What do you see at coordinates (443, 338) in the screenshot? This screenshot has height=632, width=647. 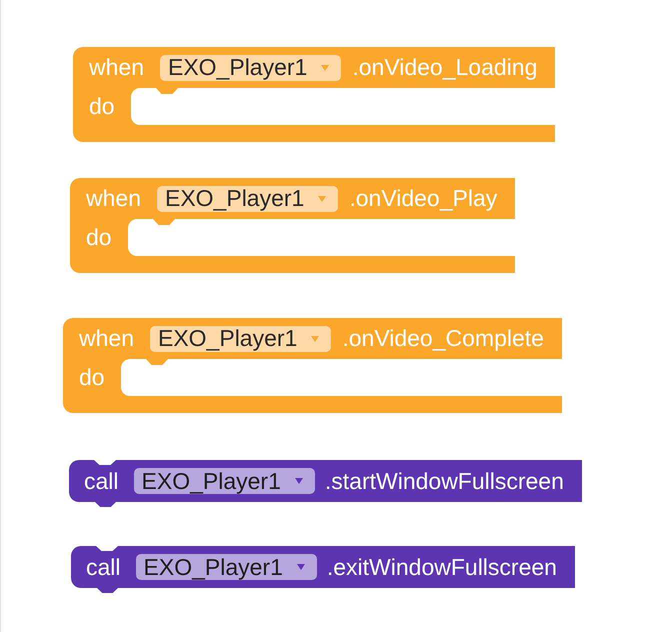 I see `event-name-label: .onVideo_Complete` at bounding box center [443, 338].